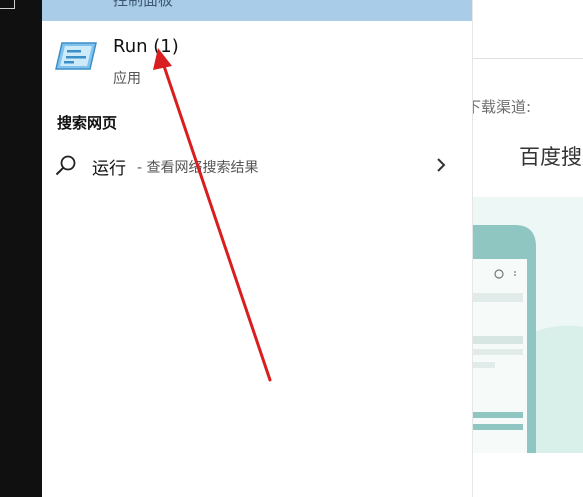 The width and height of the screenshot is (583, 497). What do you see at coordinates (257, 10) in the screenshot?
I see `top-result-item: 控制面板` at bounding box center [257, 10].